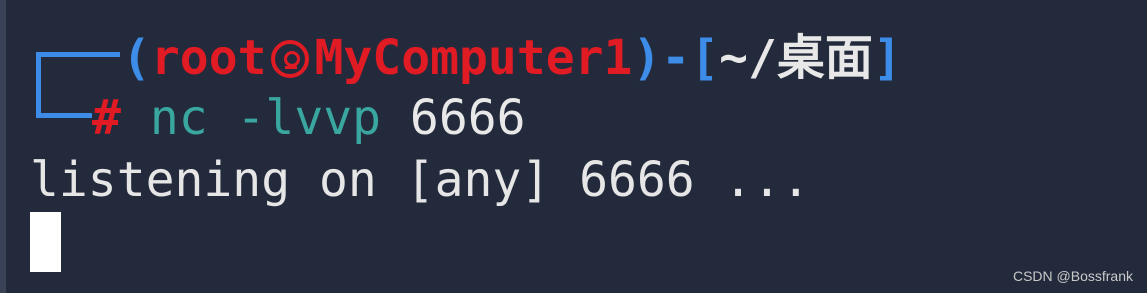 This screenshot has height=293, width=1147. Describe the element at coordinates (473, 58) in the screenshot. I see `prompt-host: MyComputer1` at that location.